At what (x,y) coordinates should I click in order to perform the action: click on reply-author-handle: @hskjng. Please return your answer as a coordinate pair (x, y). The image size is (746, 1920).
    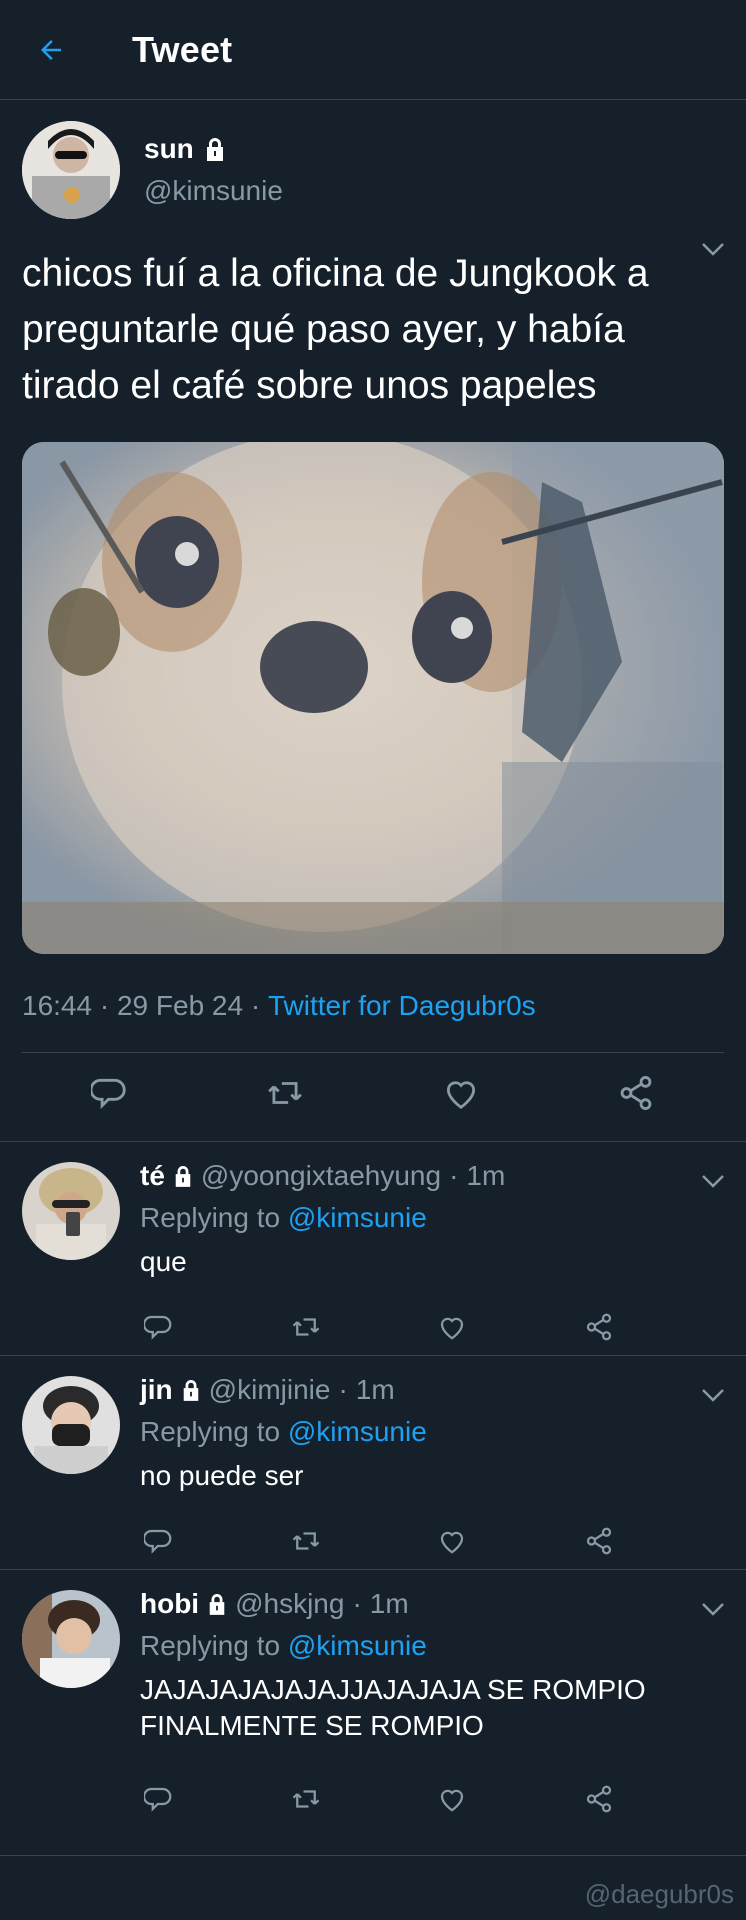
    Looking at the image, I should click on (289, 1604).